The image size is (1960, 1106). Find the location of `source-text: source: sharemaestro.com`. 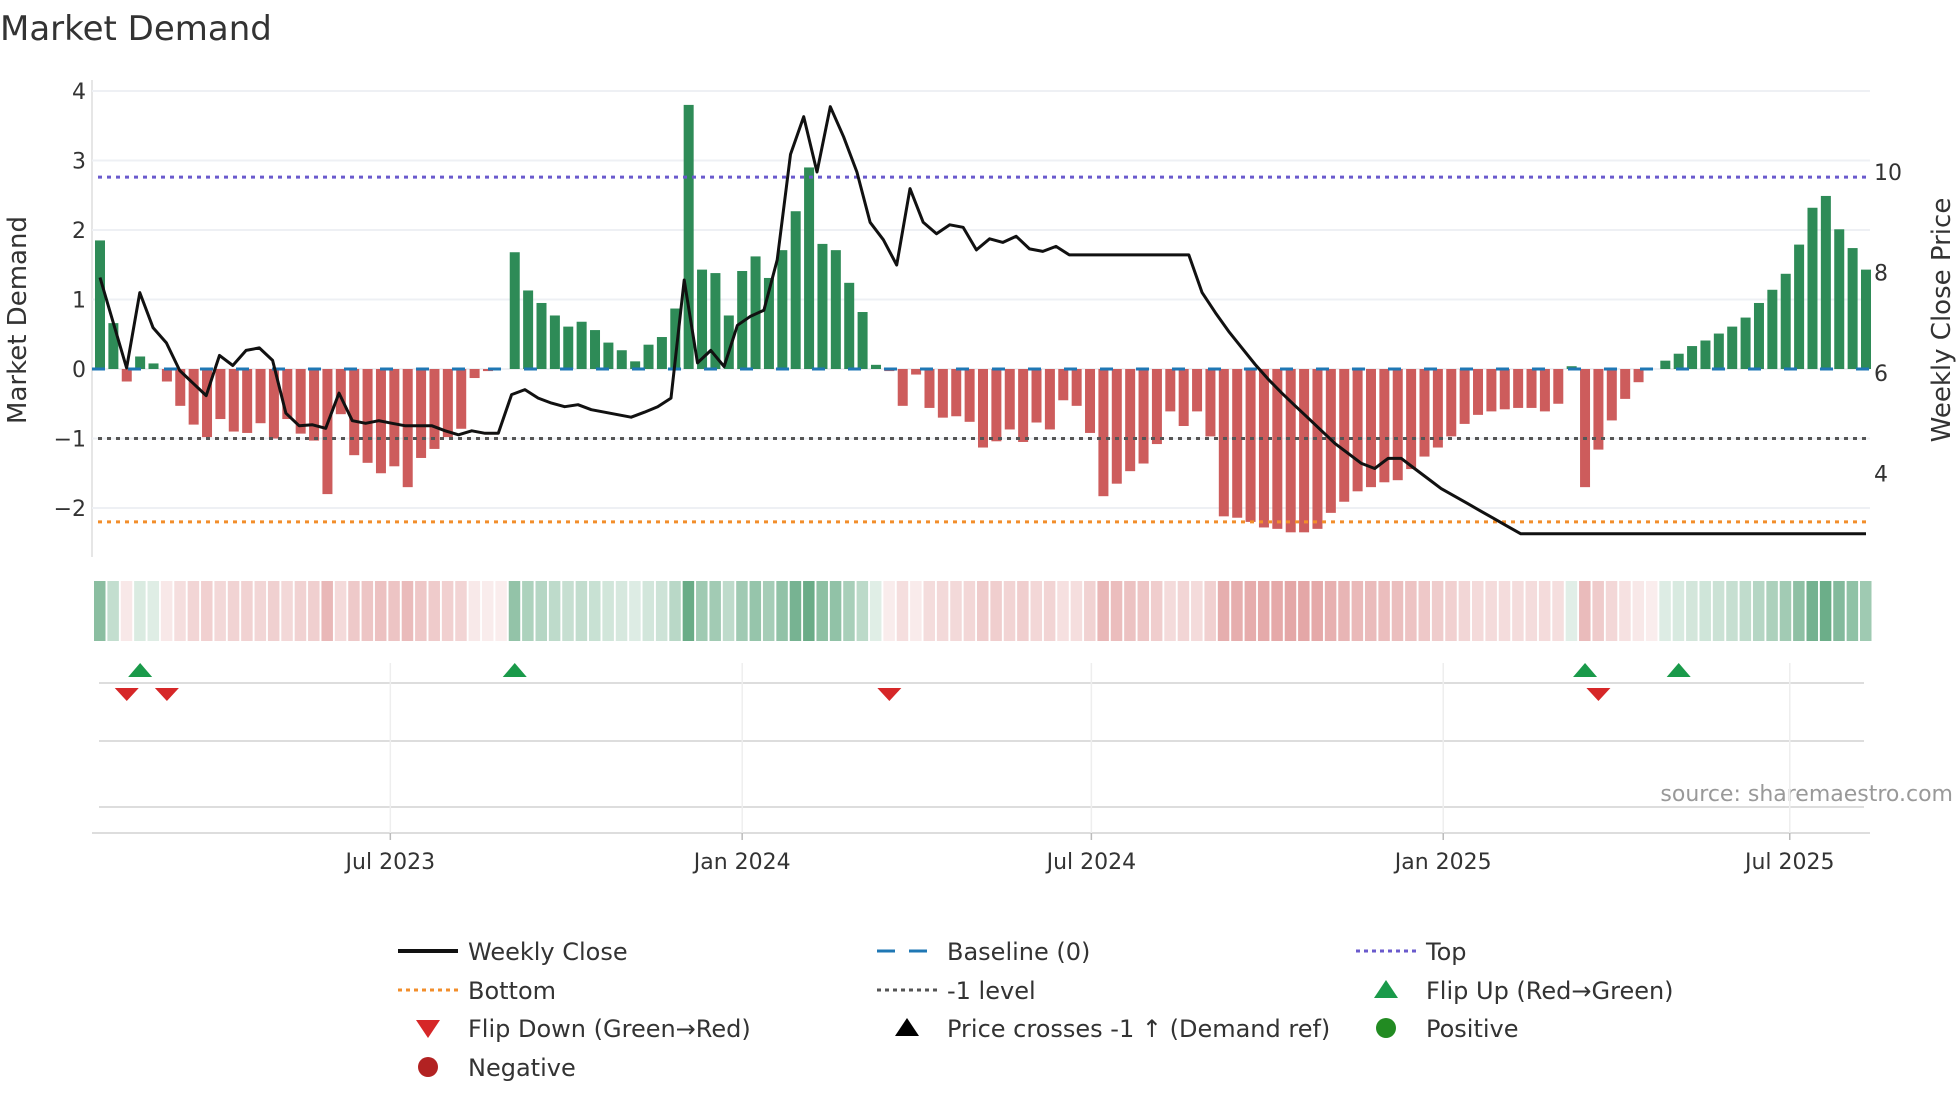

source-text: source: sharemaestro.com is located at coordinates (1806, 794).